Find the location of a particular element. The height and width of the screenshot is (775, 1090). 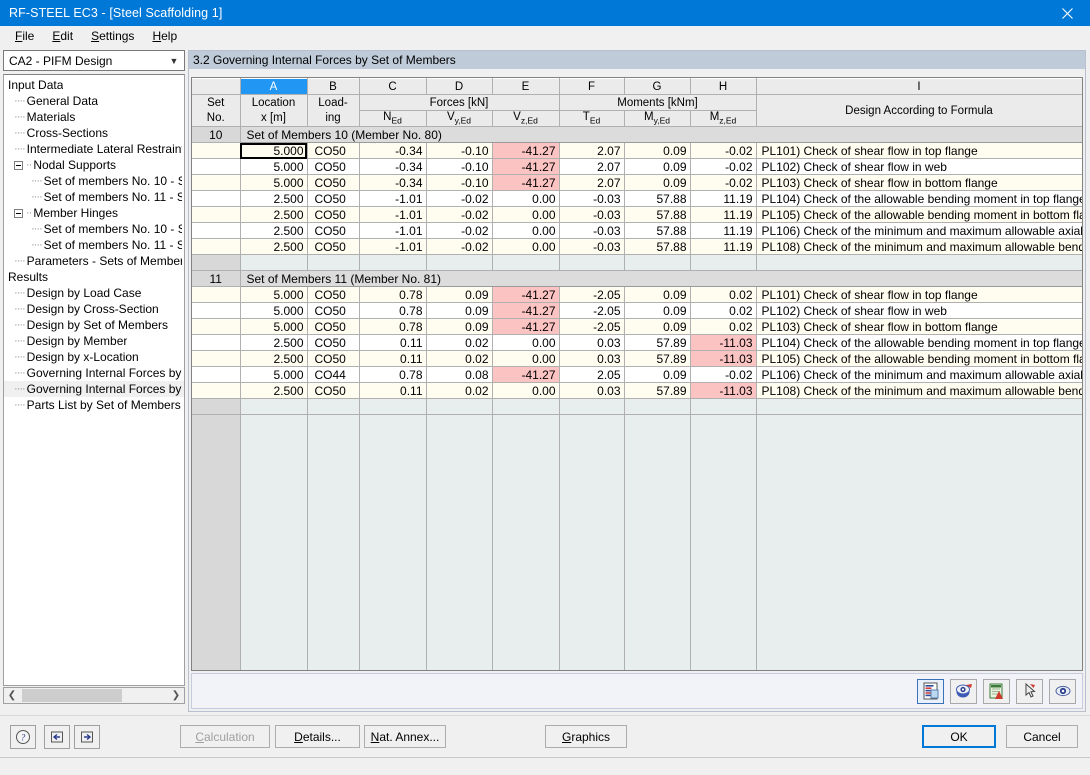

column-header-C: C is located at coordinates (393, 86).